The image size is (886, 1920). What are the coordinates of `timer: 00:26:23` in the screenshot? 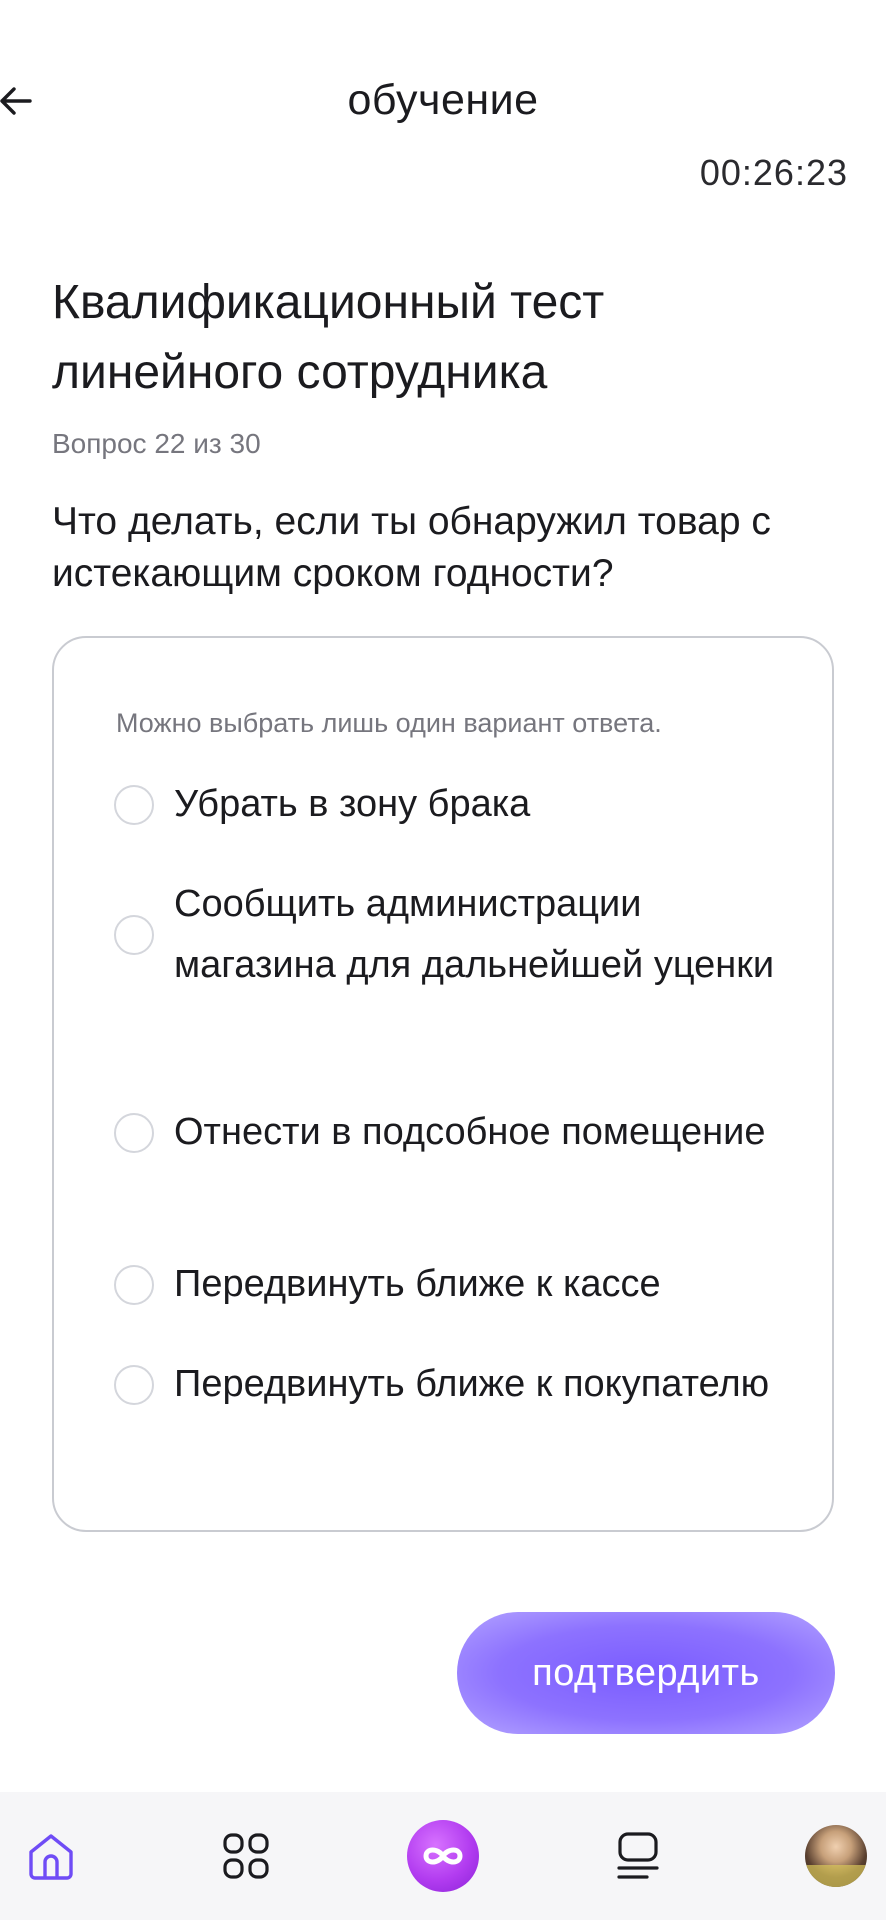 It's located at (773, 172).